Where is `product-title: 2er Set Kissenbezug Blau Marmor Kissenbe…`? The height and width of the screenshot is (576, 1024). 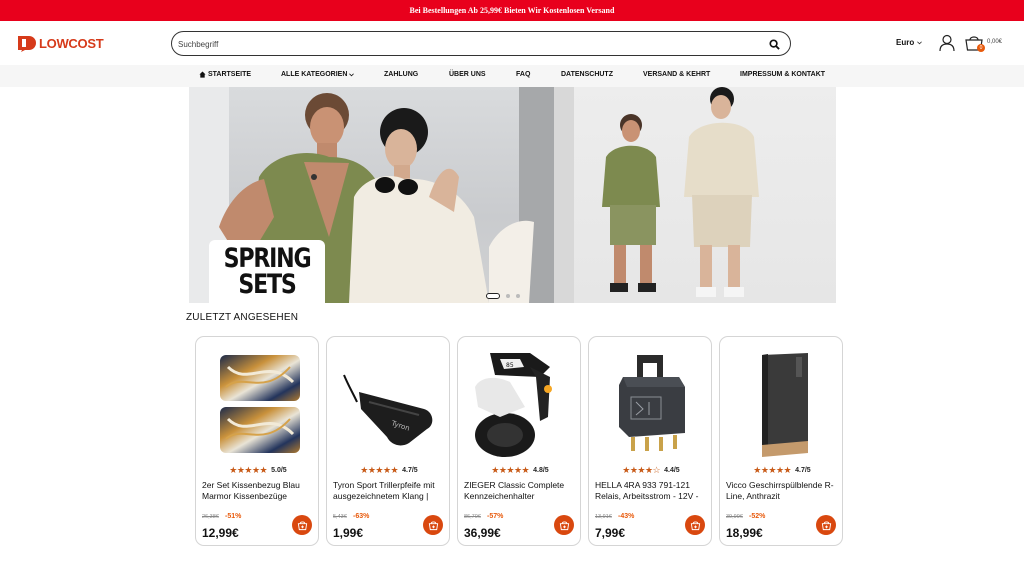 product-title: 2er Set Kissenbezug Blau Marmor Kissenbe… is located at coordinates (258, 491).